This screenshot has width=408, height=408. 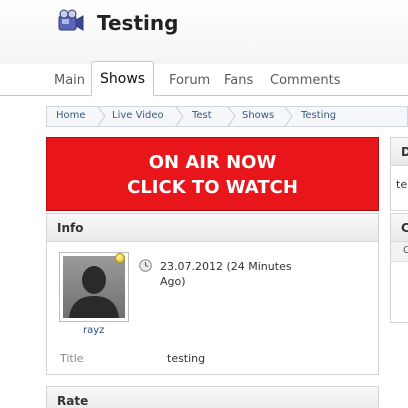 I want to click on datetime-line-1: 23.07.2012 (24 Minutes, so click(x=226, y=266).